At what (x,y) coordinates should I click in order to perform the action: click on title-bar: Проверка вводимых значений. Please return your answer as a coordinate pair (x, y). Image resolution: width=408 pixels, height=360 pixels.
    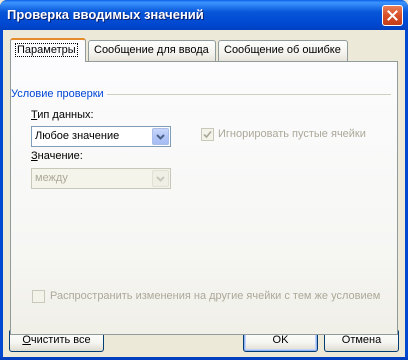
    Looking at the image, I should click on (204, 15).